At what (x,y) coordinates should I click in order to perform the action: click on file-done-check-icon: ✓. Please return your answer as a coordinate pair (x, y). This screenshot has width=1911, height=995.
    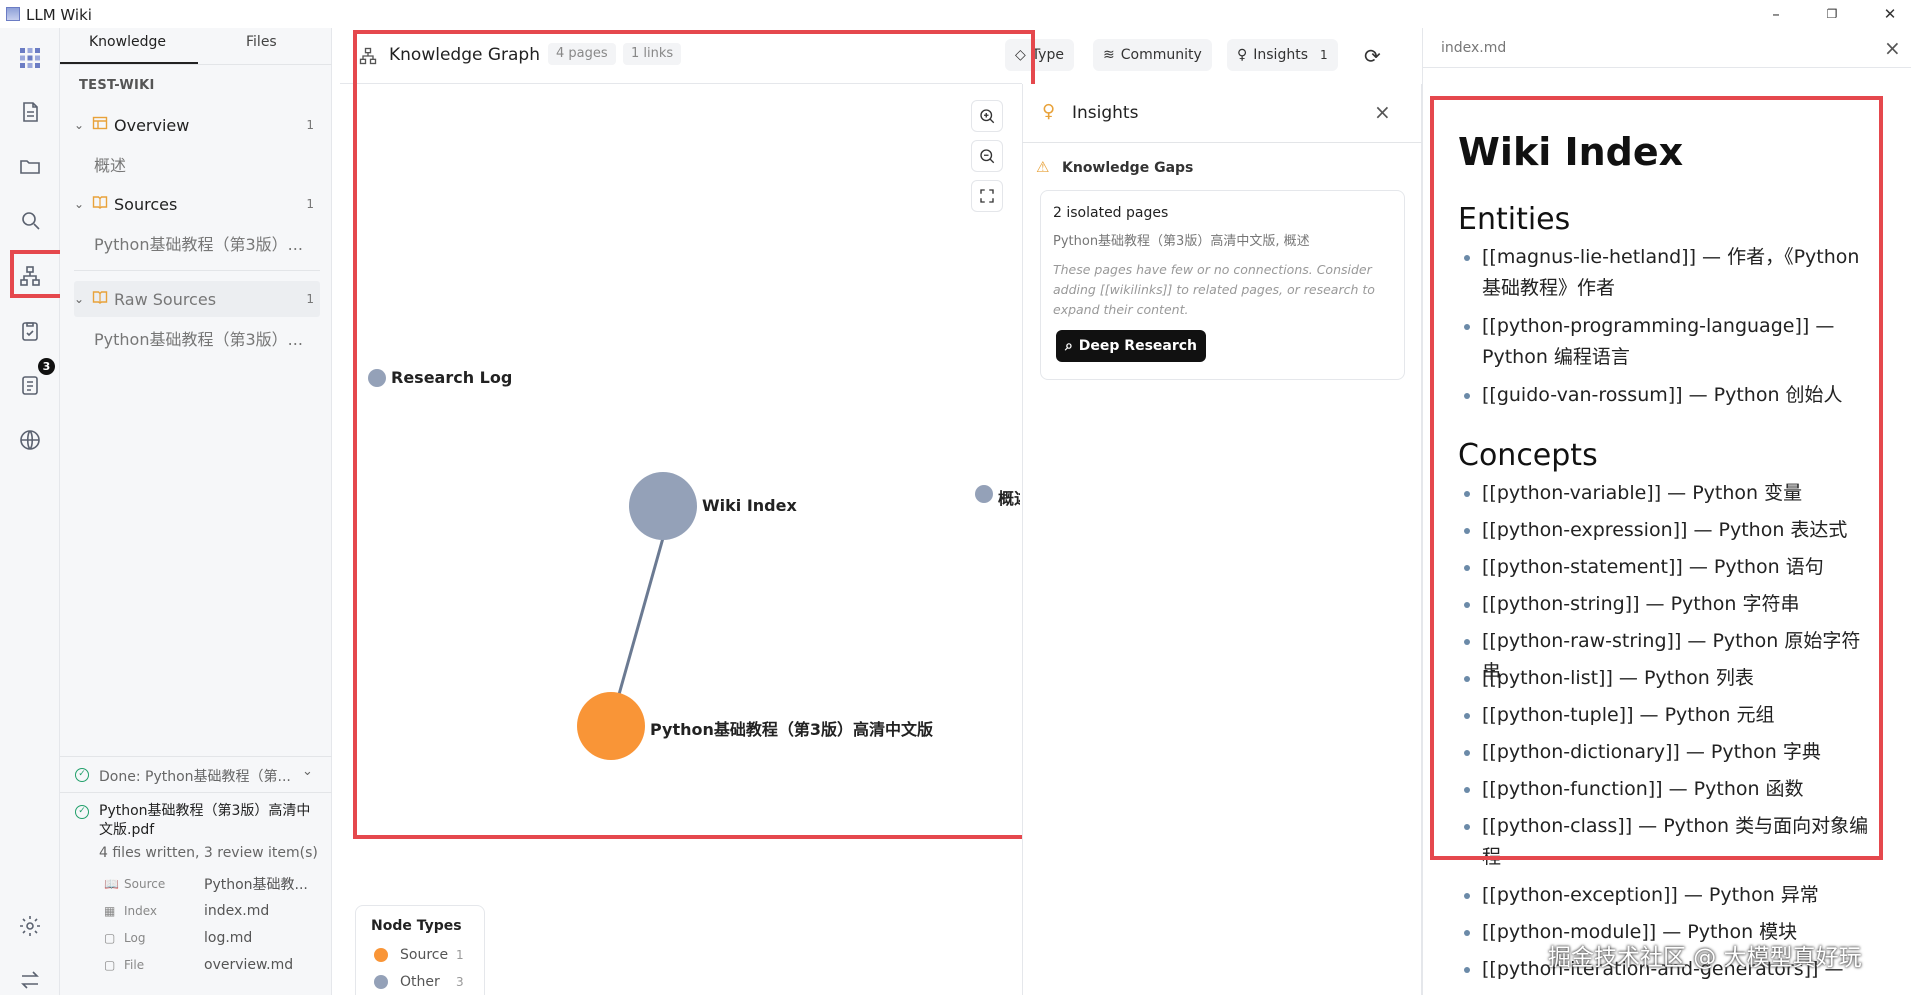
    Looking at the image, I should click on (82, 812).